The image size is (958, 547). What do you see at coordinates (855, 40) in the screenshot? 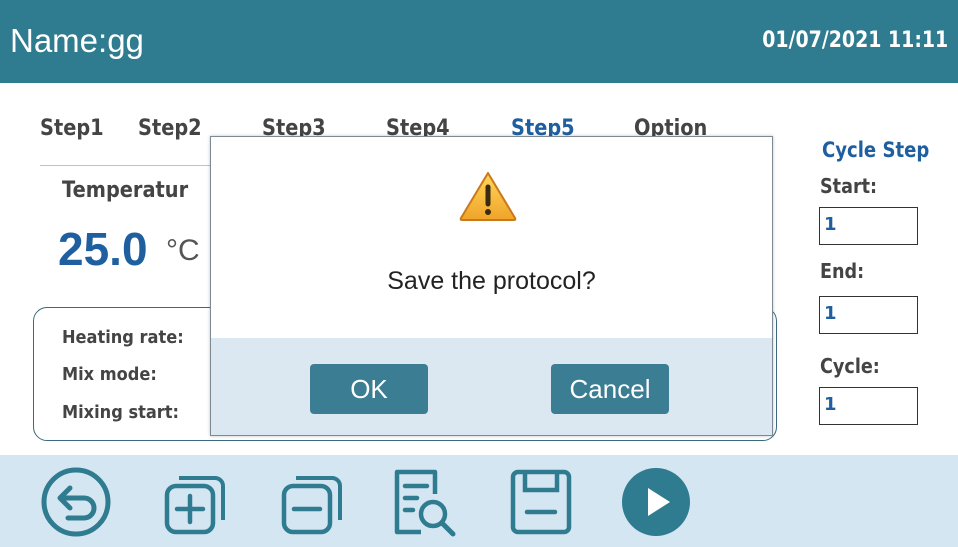
I see `datetime-display: 01/07/2021 11:11` at bounding box center [855, 40].